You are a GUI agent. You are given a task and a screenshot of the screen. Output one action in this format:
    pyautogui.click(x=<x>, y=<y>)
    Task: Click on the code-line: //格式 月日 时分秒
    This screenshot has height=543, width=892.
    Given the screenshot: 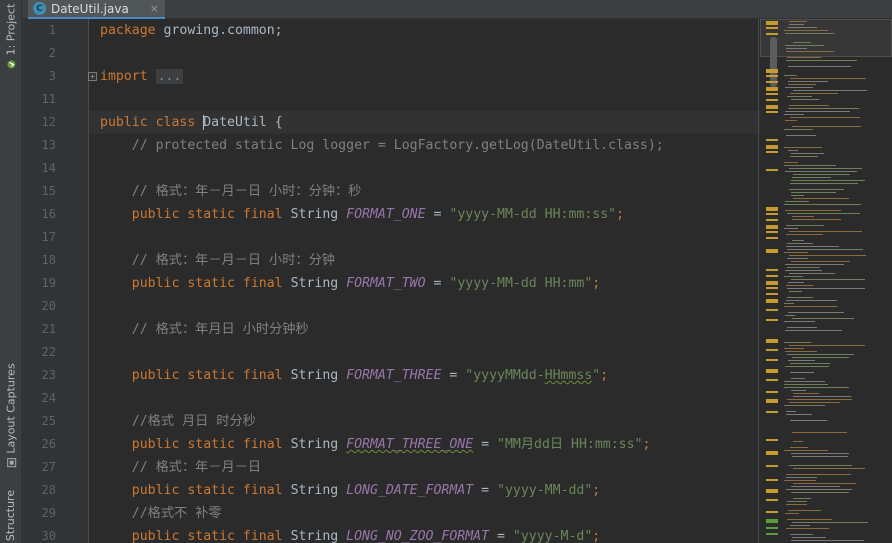 What is the action you would take?
    pyautogui.click(x=178, y=421)
    